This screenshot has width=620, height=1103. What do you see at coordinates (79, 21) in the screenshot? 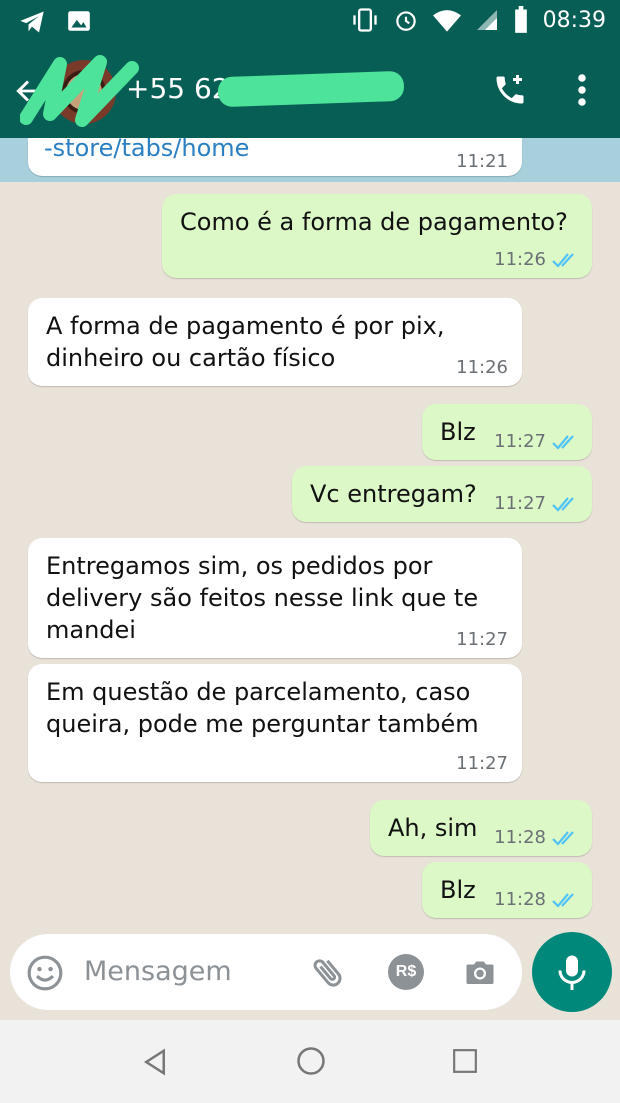
I see `gallery-icon` at bounding box center [79, 21].